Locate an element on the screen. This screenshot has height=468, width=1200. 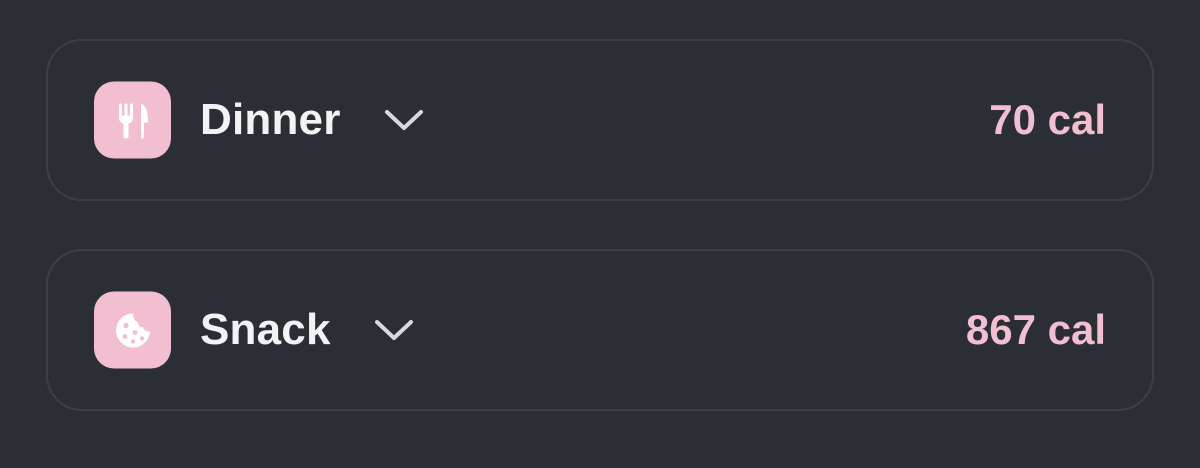
meal-name: Dinner is located at coordinates (270, 119).